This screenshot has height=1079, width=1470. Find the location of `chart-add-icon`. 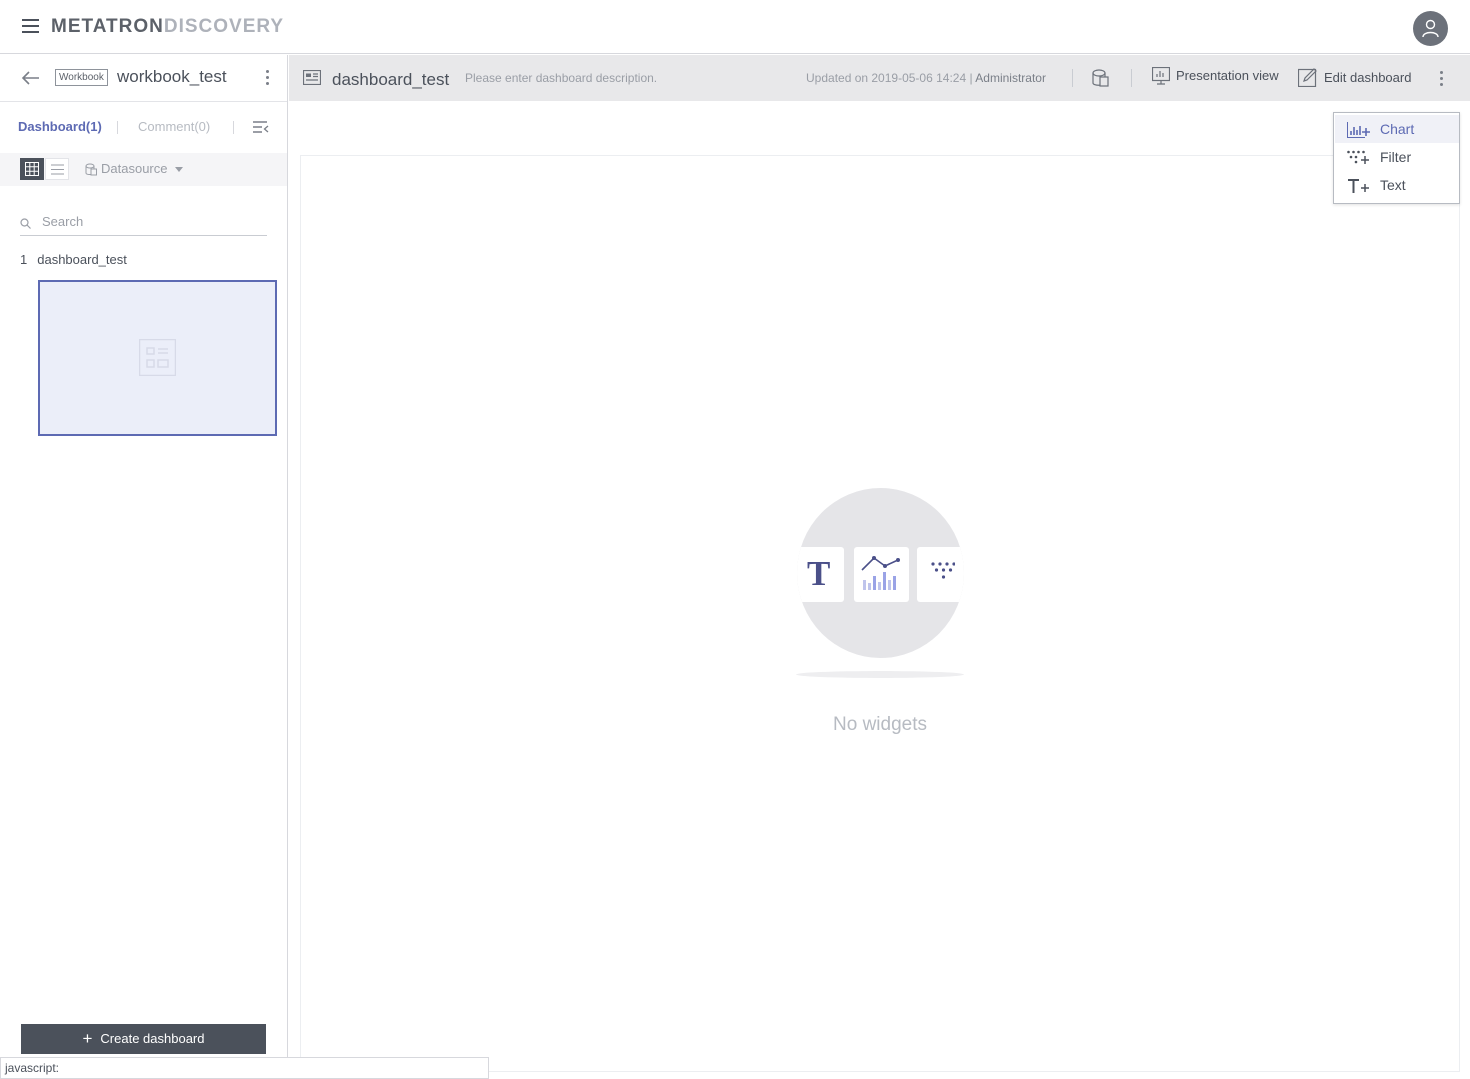

chart-add-icon is located at coordinates (1358, 130).